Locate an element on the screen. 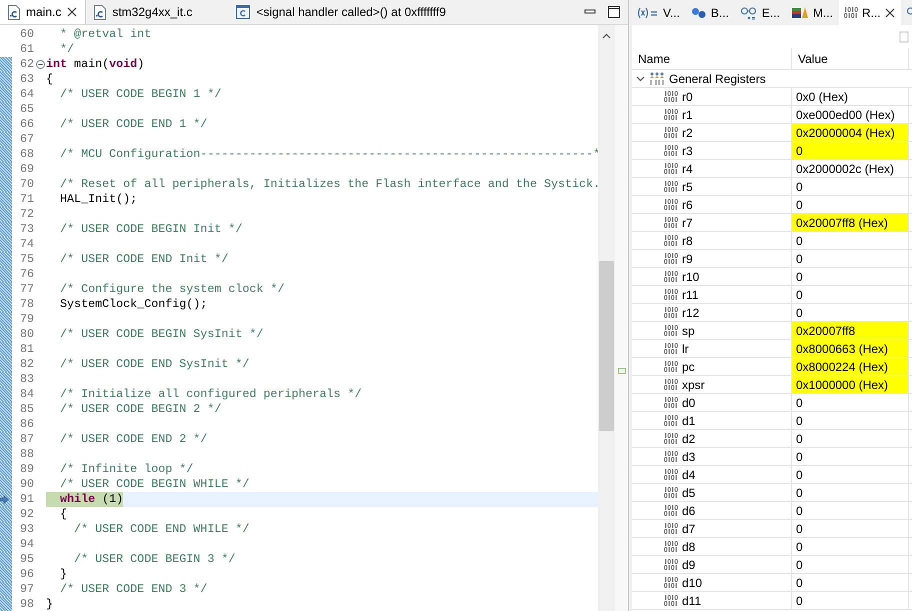 The height and width of the screenshot is (611, 912). line-number: 89 is located at coordinates (27, 469).